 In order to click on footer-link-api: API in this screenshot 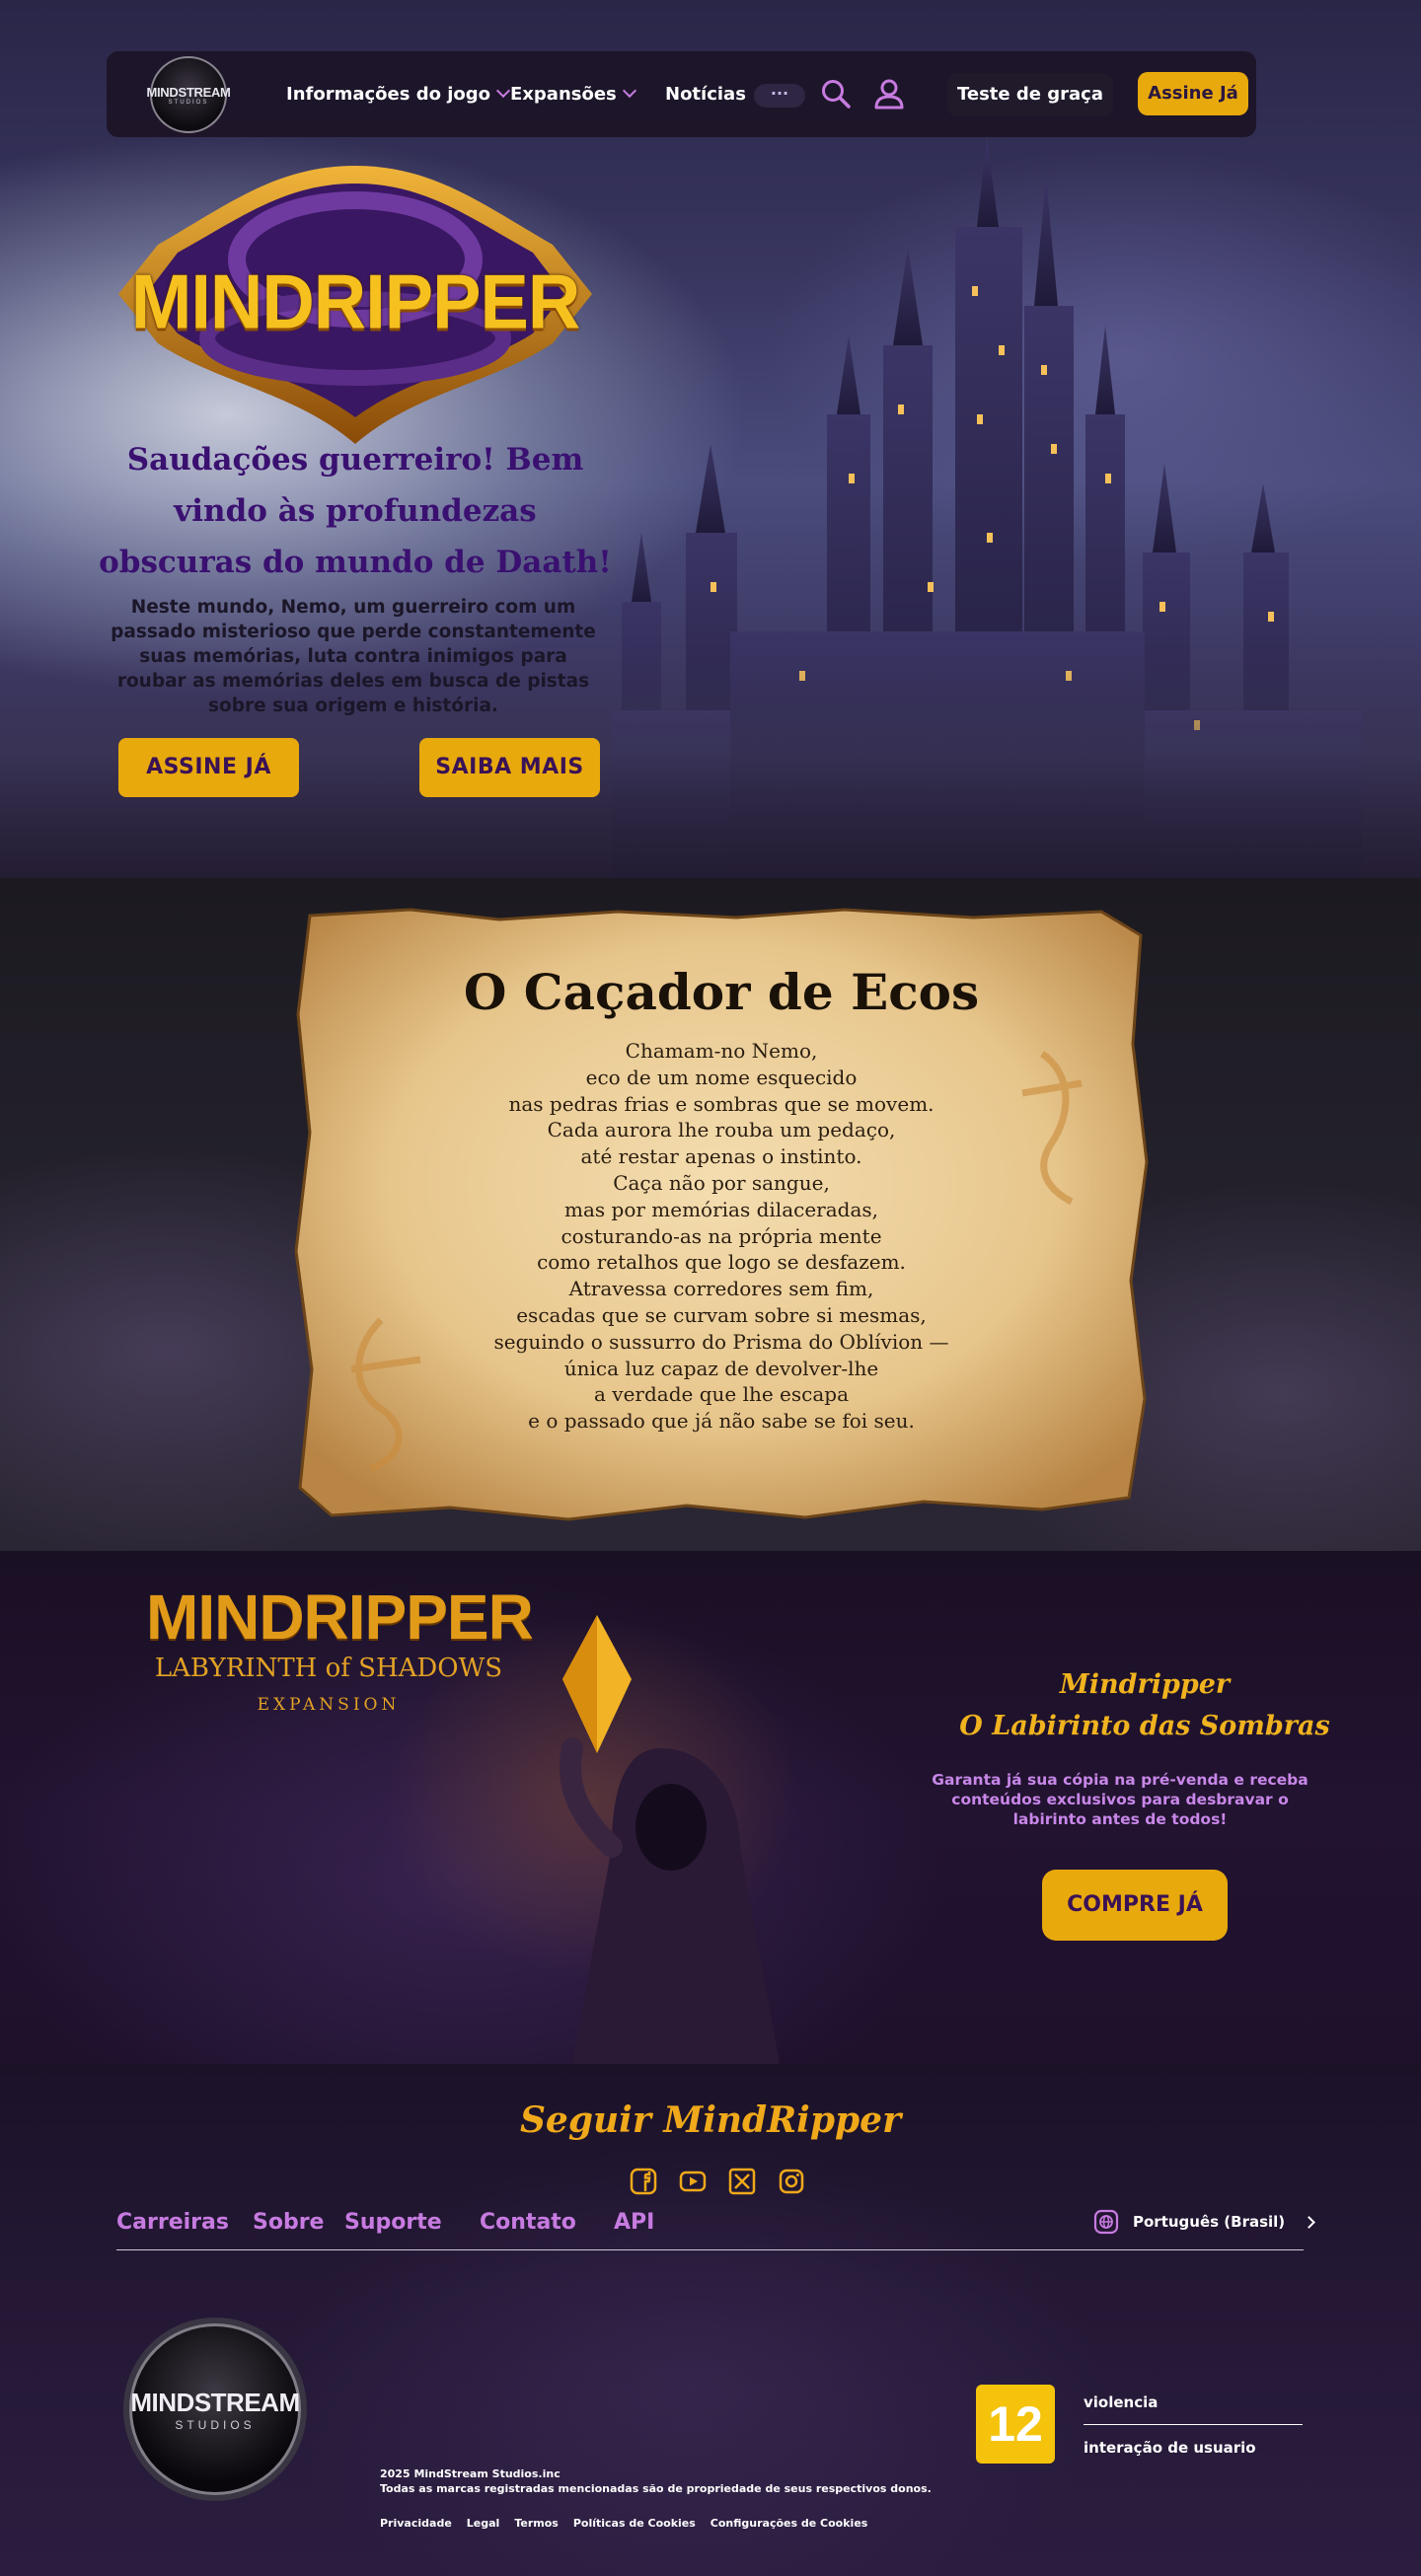, I will do `click(634, 2222)`.